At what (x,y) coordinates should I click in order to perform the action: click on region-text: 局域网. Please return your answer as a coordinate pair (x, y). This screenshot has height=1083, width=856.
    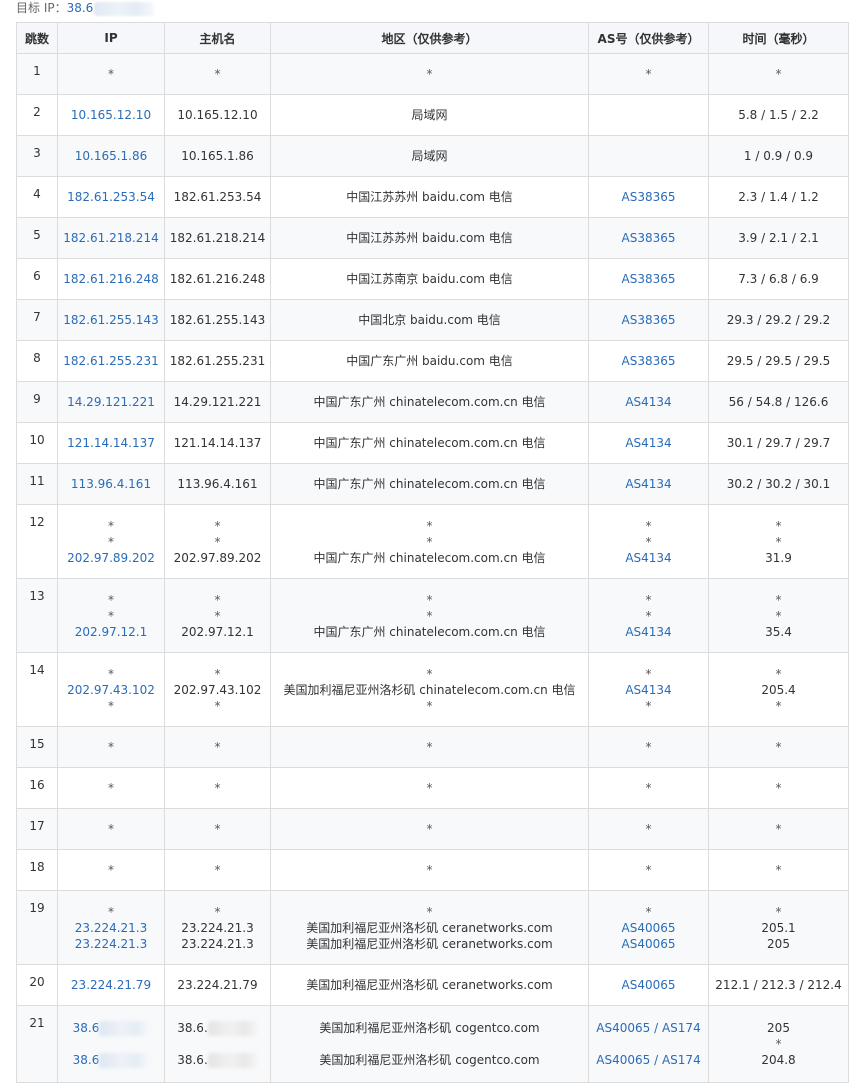
    Looking at the image, I should click on (429, 156).